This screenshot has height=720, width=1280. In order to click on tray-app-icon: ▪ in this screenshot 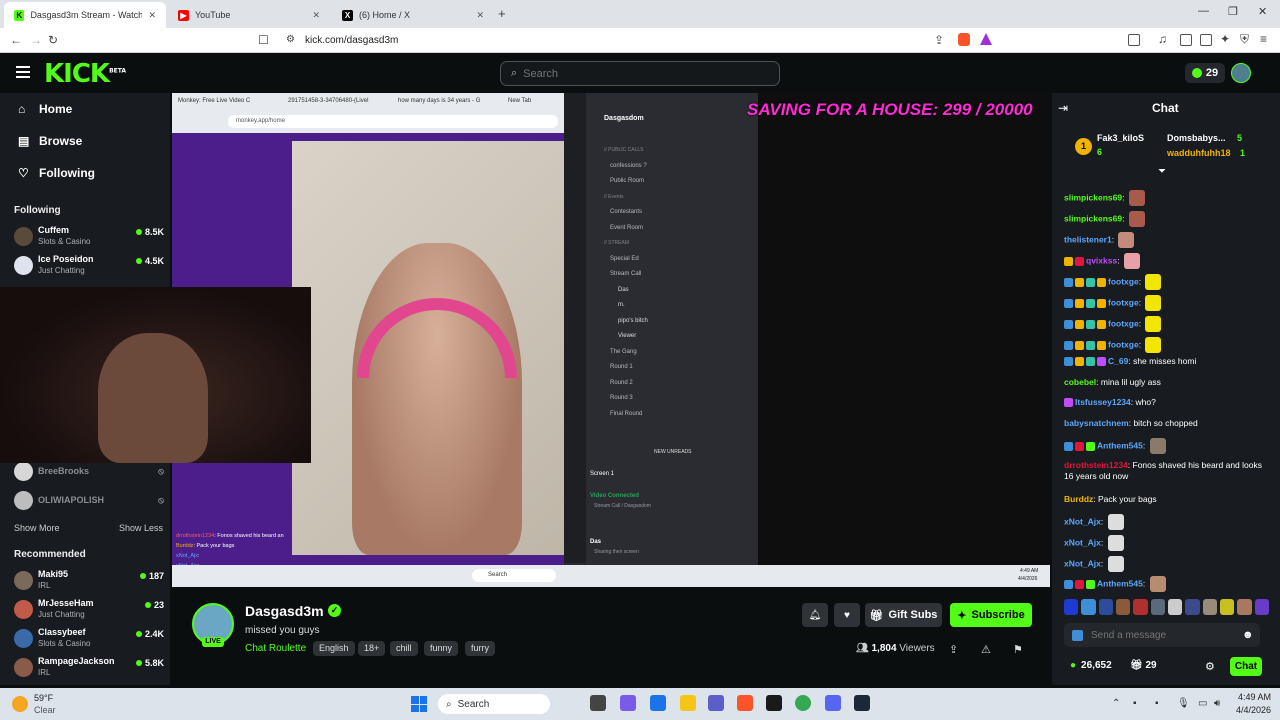, I will do `click(1135, 703)`.